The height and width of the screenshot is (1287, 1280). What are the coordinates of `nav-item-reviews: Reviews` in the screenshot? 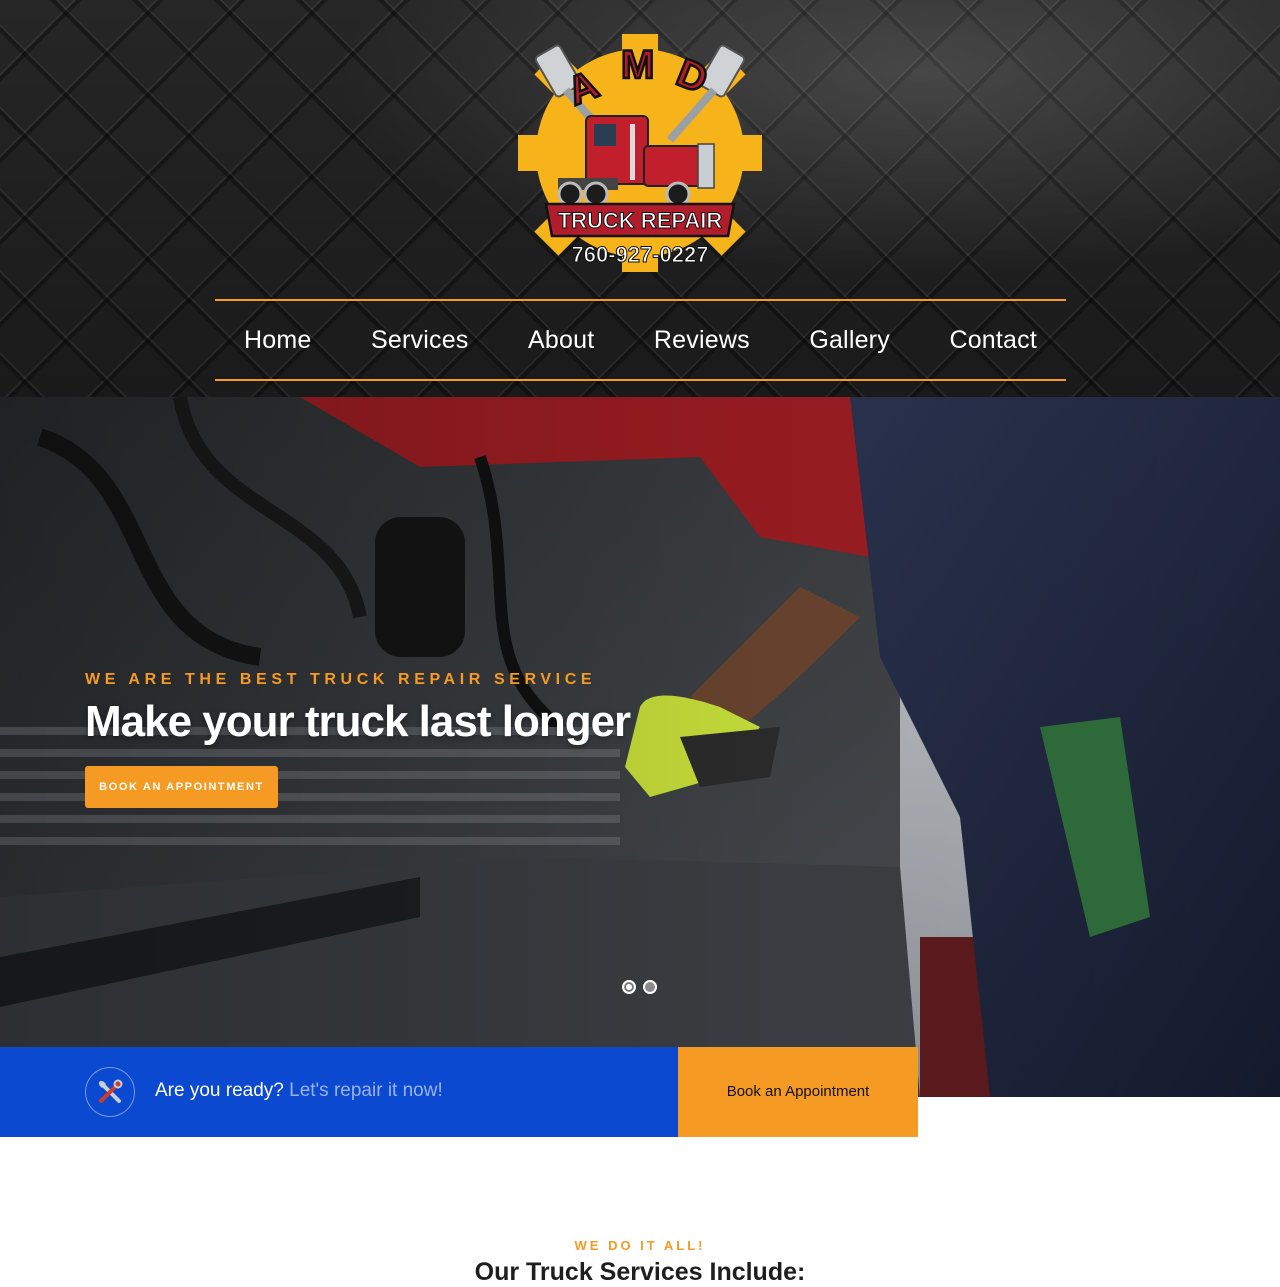 It's located at (702, 340).